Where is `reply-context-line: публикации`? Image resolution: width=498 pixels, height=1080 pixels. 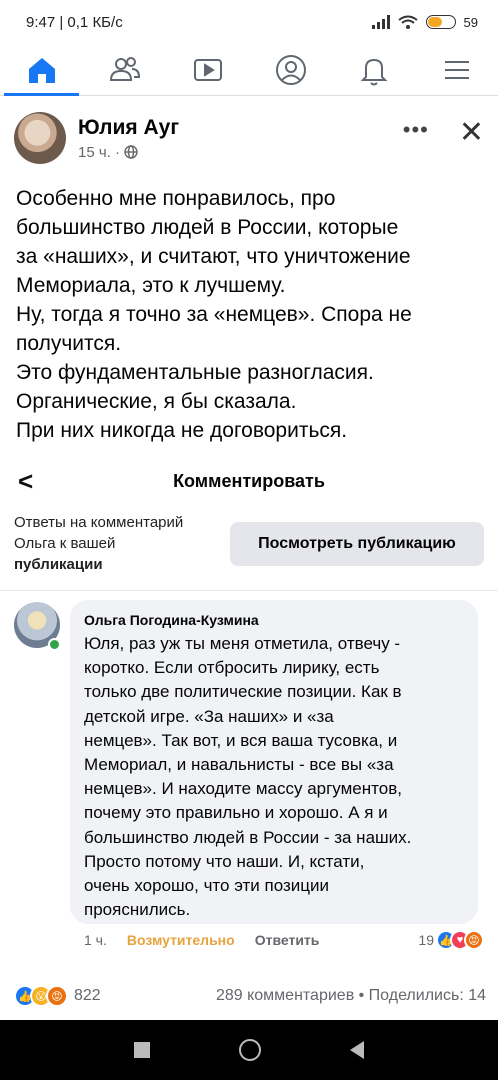
reply-context-line: публикации is located at coordinates (58, 564).